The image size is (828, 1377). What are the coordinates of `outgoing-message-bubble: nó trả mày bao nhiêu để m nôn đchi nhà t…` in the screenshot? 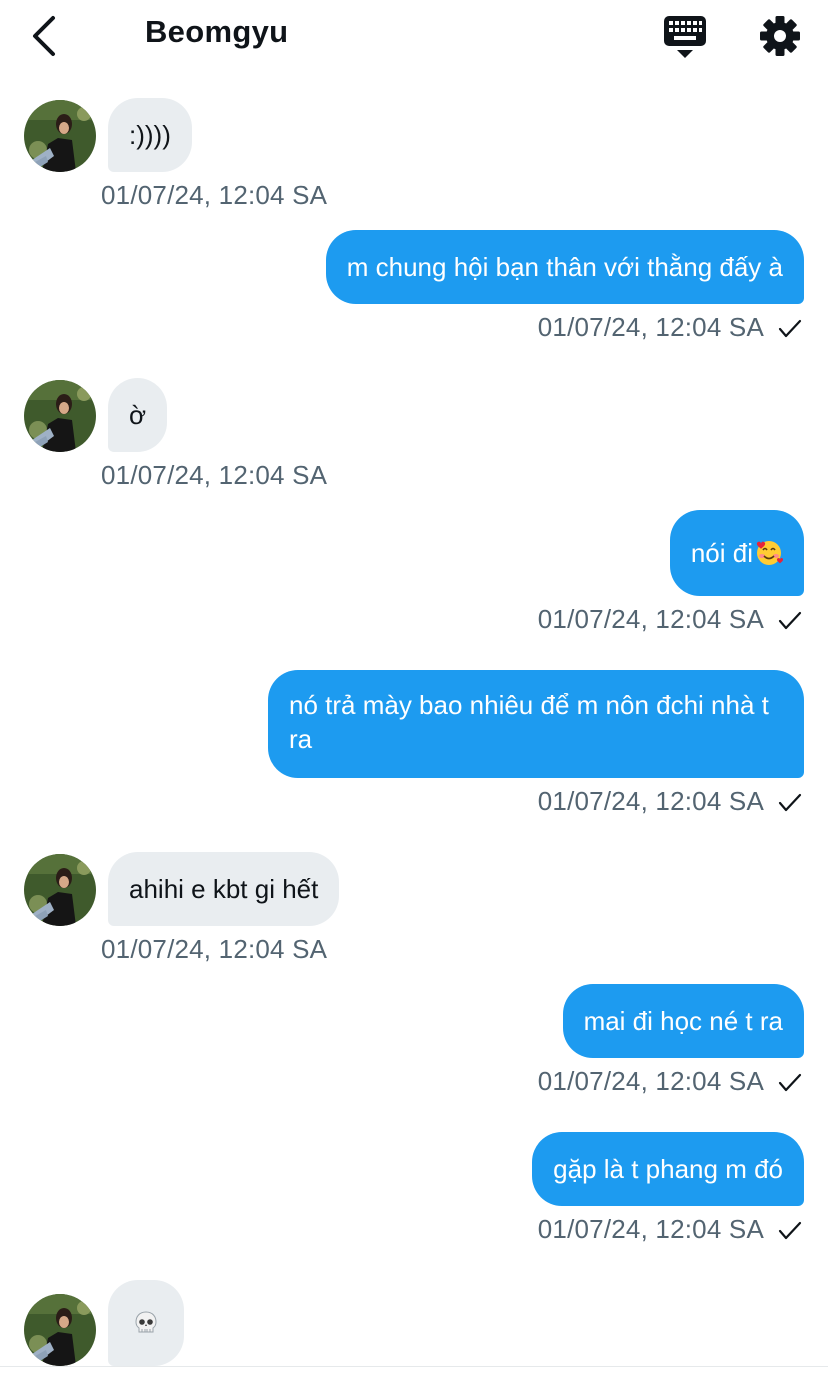 It's located at (536, 724).